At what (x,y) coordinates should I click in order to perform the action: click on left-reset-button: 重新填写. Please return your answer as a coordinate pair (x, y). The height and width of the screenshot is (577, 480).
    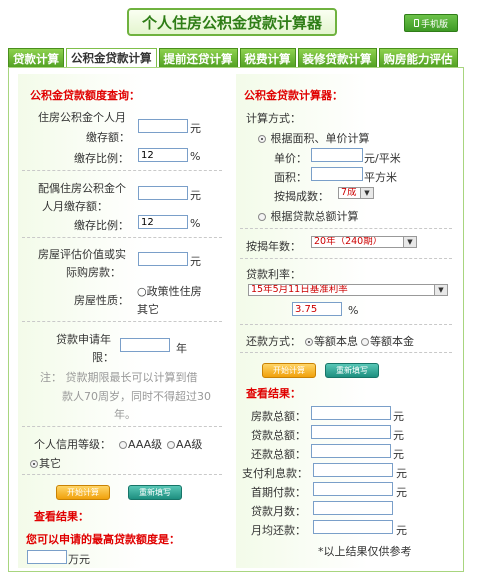
    Looking at the image, I should click on (155, 492).